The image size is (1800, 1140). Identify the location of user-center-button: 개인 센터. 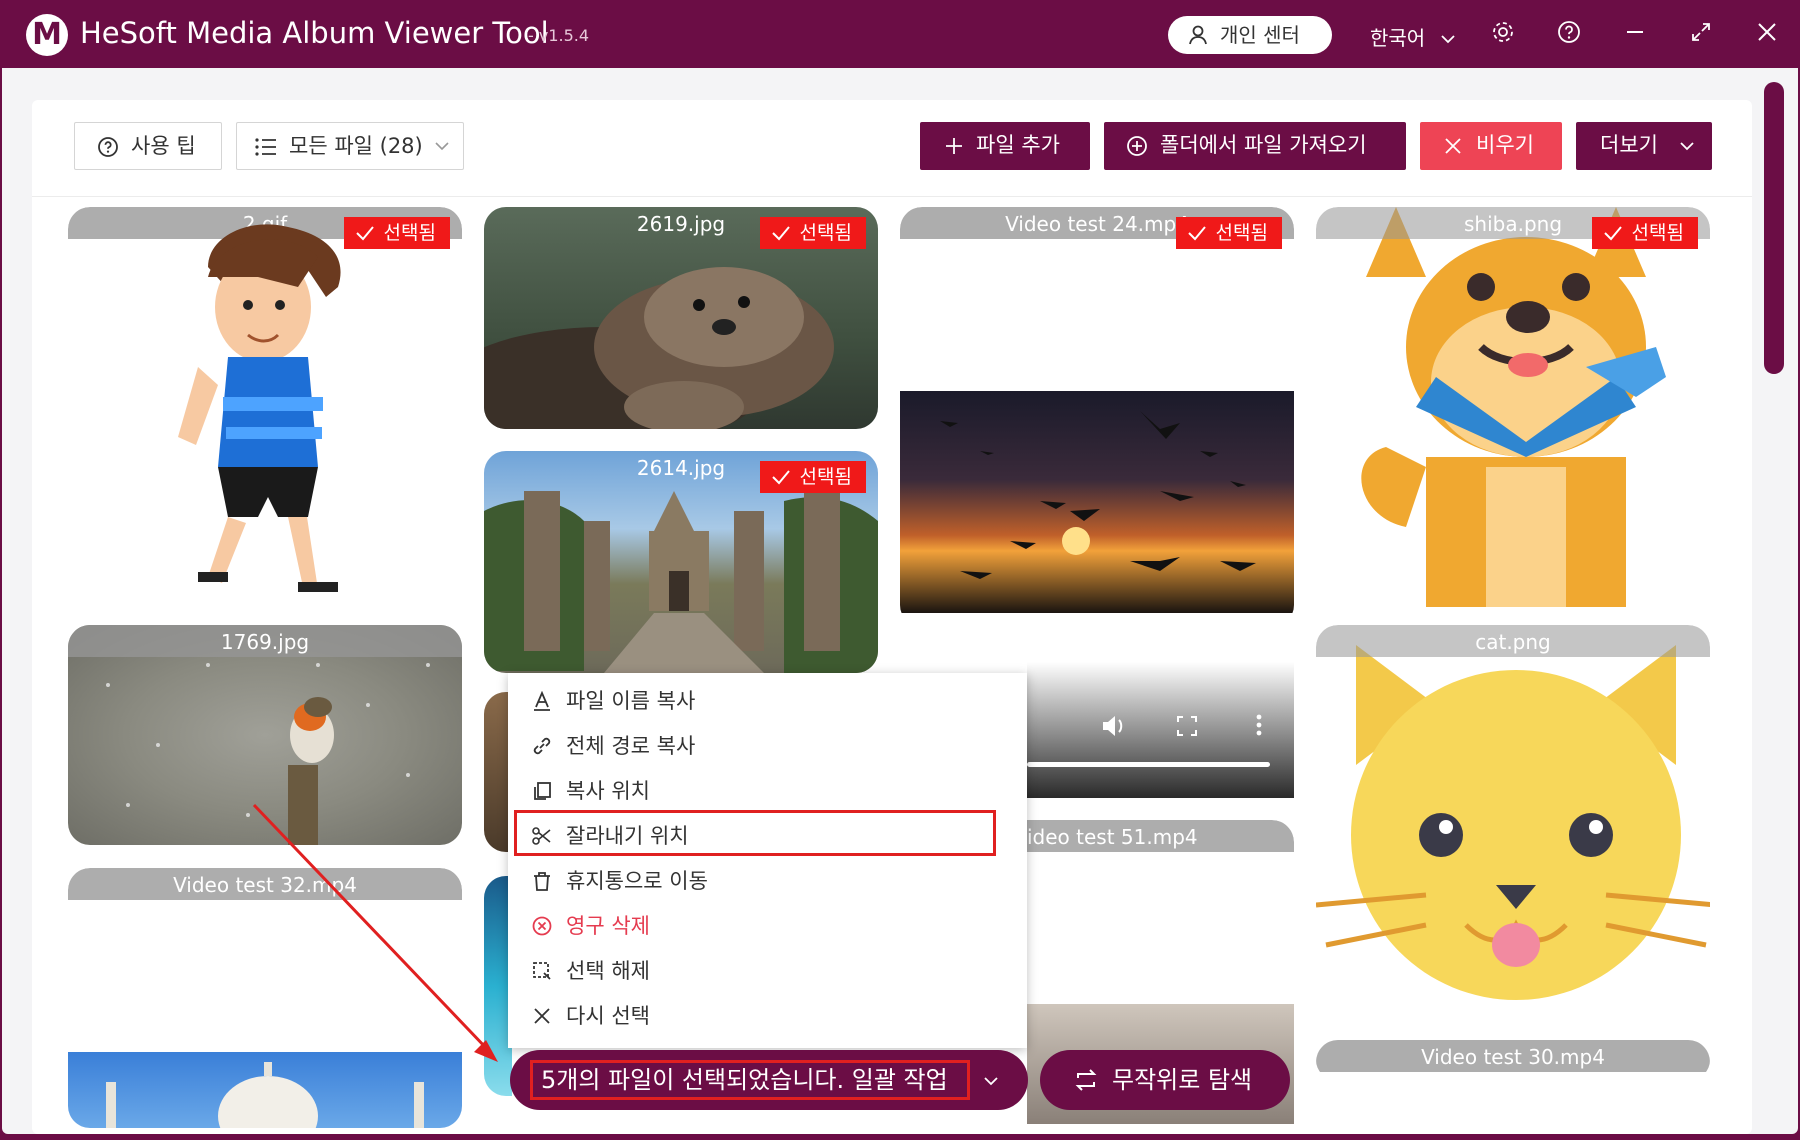
(1250, 35).